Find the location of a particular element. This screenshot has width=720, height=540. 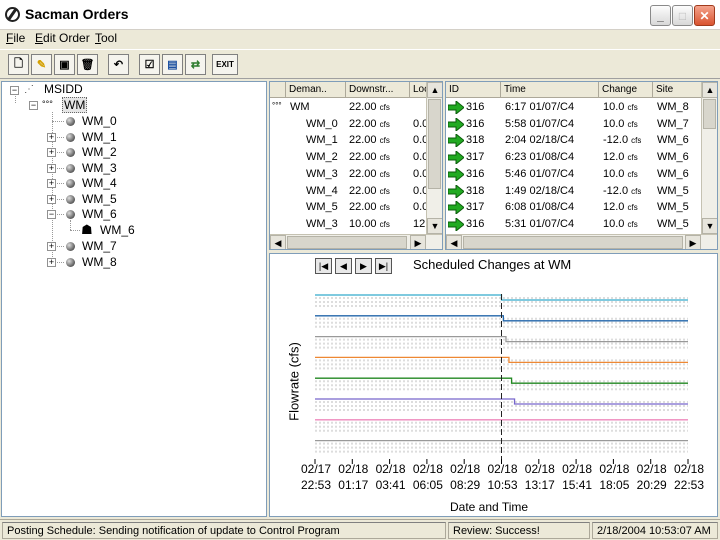

table-row: WM_322.00 cfs0.00 c is located at coordinates (356, 174).